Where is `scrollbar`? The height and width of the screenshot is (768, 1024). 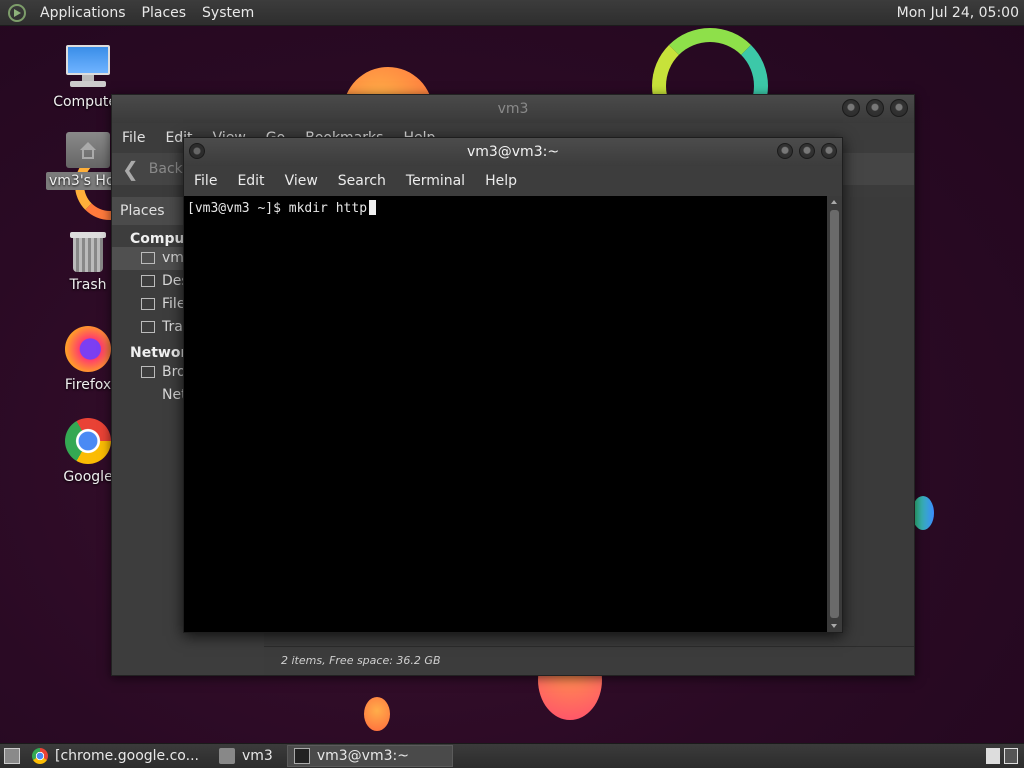
scrollbar is located at coordinates (834, 414).